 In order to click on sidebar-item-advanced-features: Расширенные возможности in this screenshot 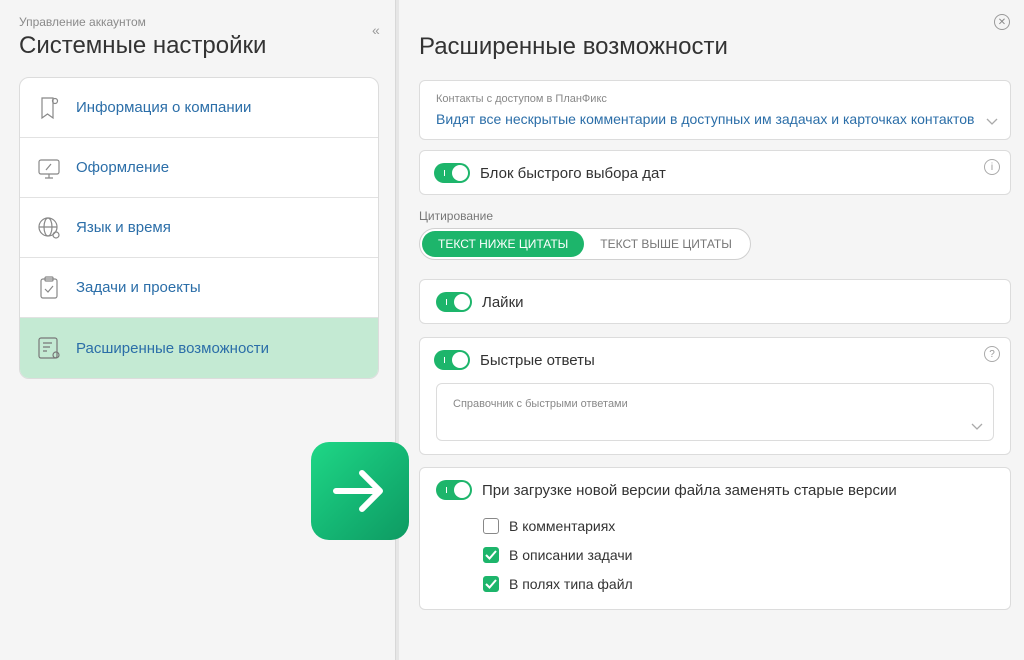, I will do `click(199, 348)`.